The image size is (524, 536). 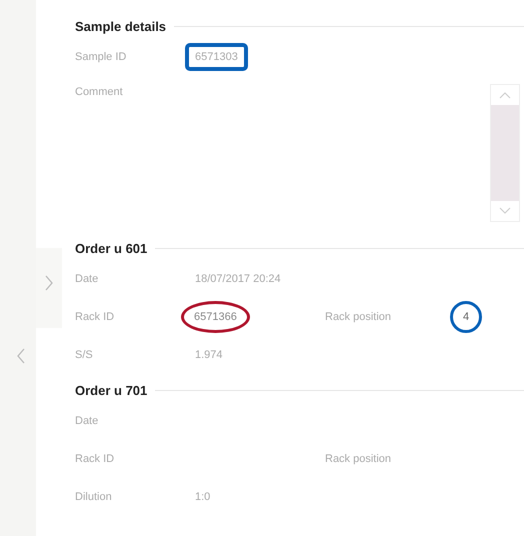 What do you see at coordinates (209, 355) in the screenshot?
I see `field-value: 1.974` at bounding box center [209, 355].